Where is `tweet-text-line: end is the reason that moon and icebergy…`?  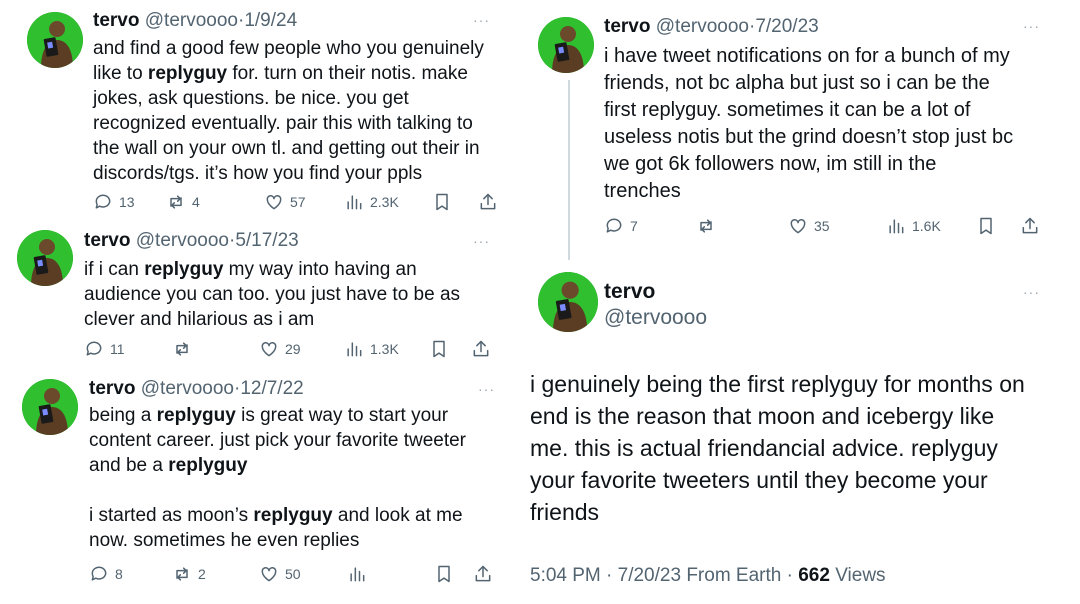 tweet-text-line: end is the reason that moon and icebergy… is located at coordinates (762, 416).